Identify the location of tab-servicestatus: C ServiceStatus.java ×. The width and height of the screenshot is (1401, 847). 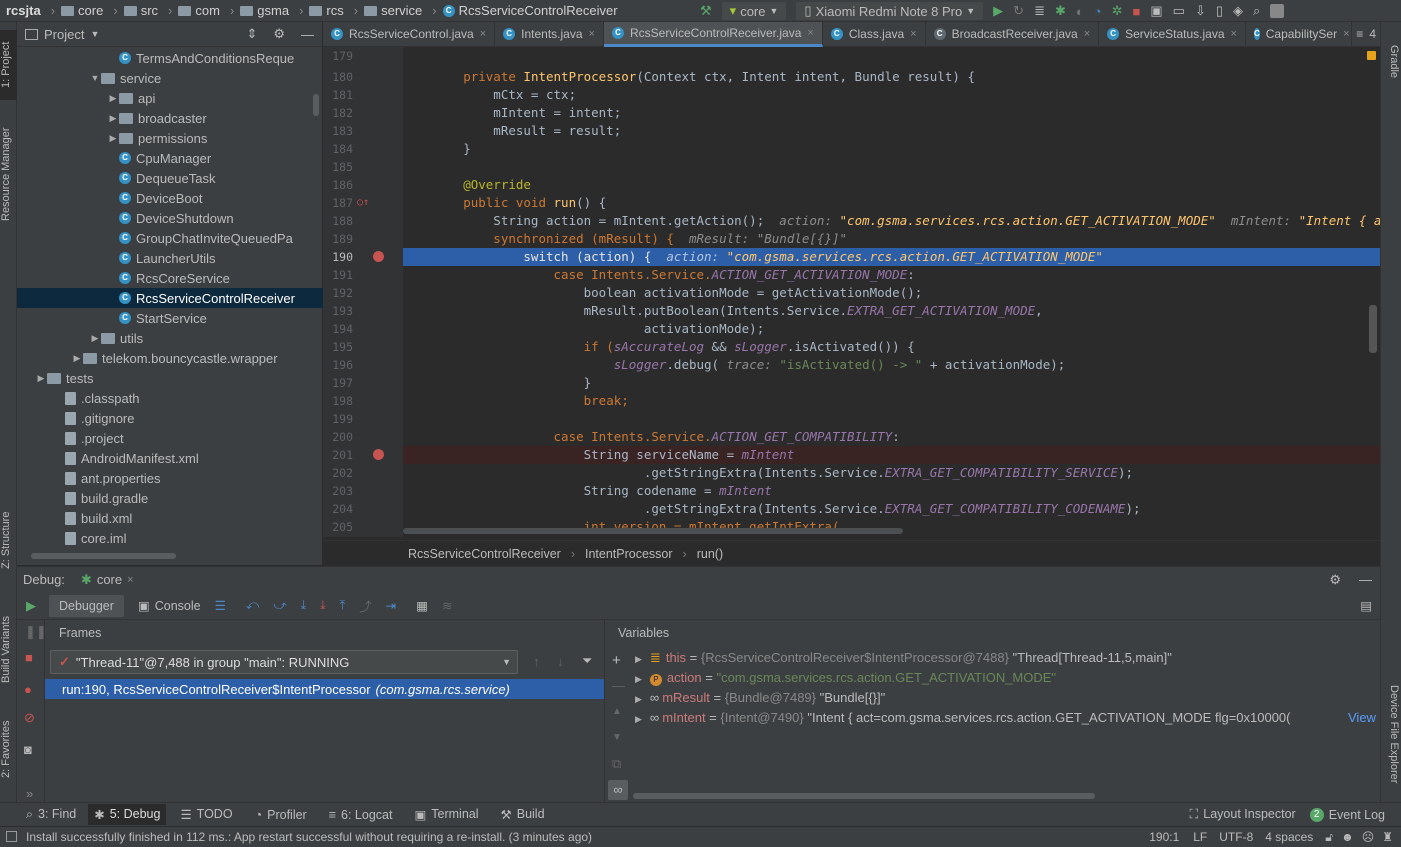
(1172, 34).